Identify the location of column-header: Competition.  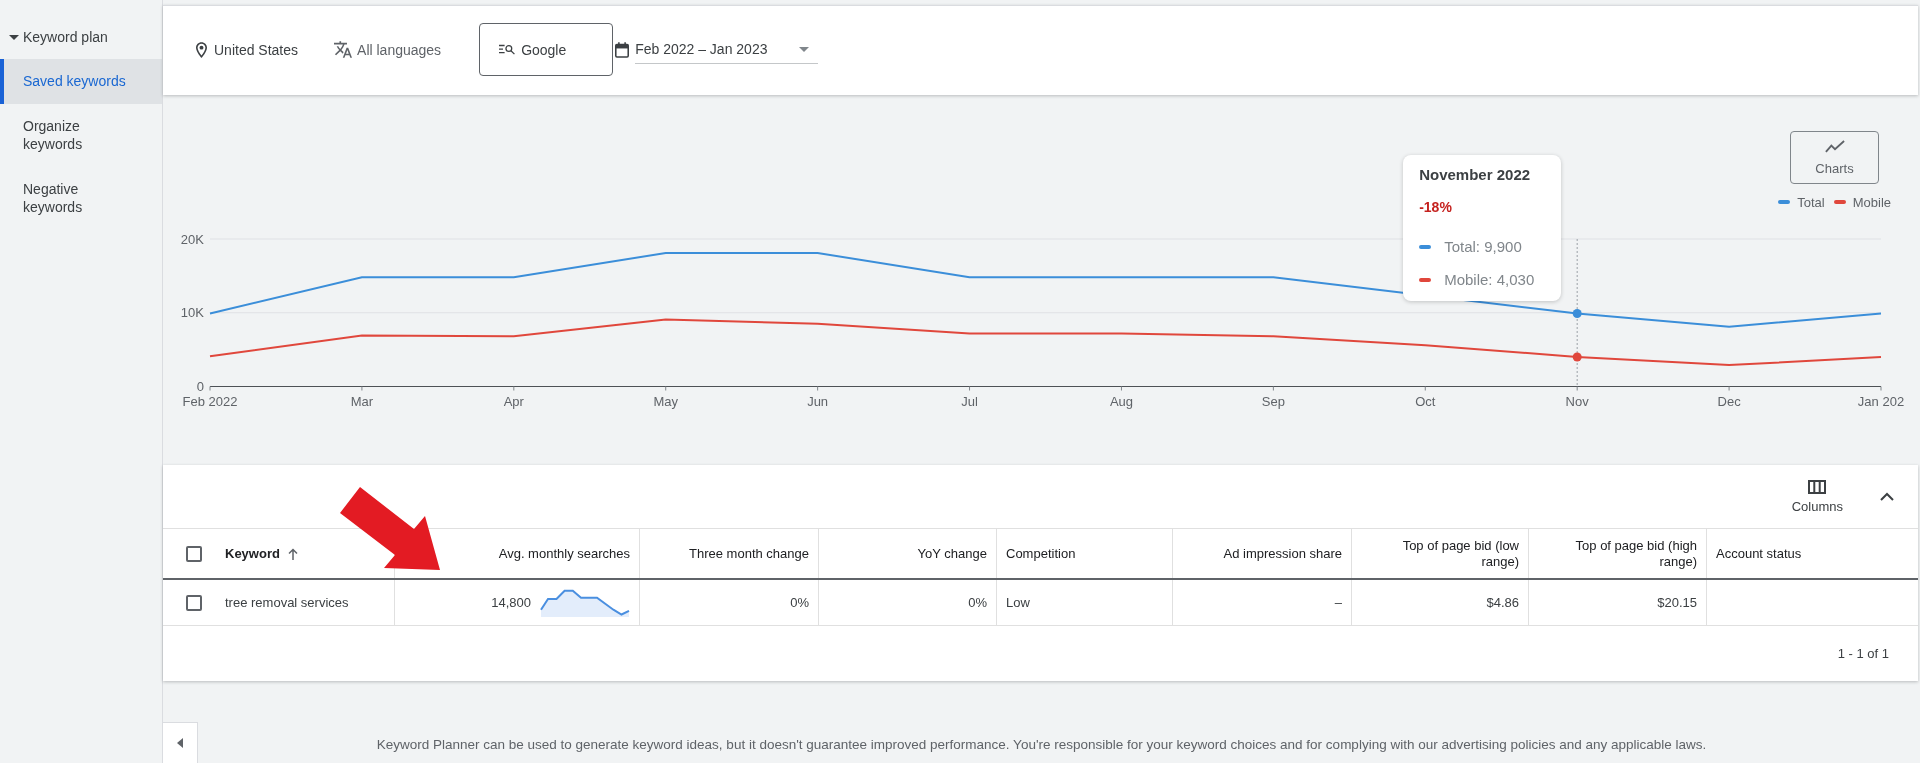
(1041, 553).